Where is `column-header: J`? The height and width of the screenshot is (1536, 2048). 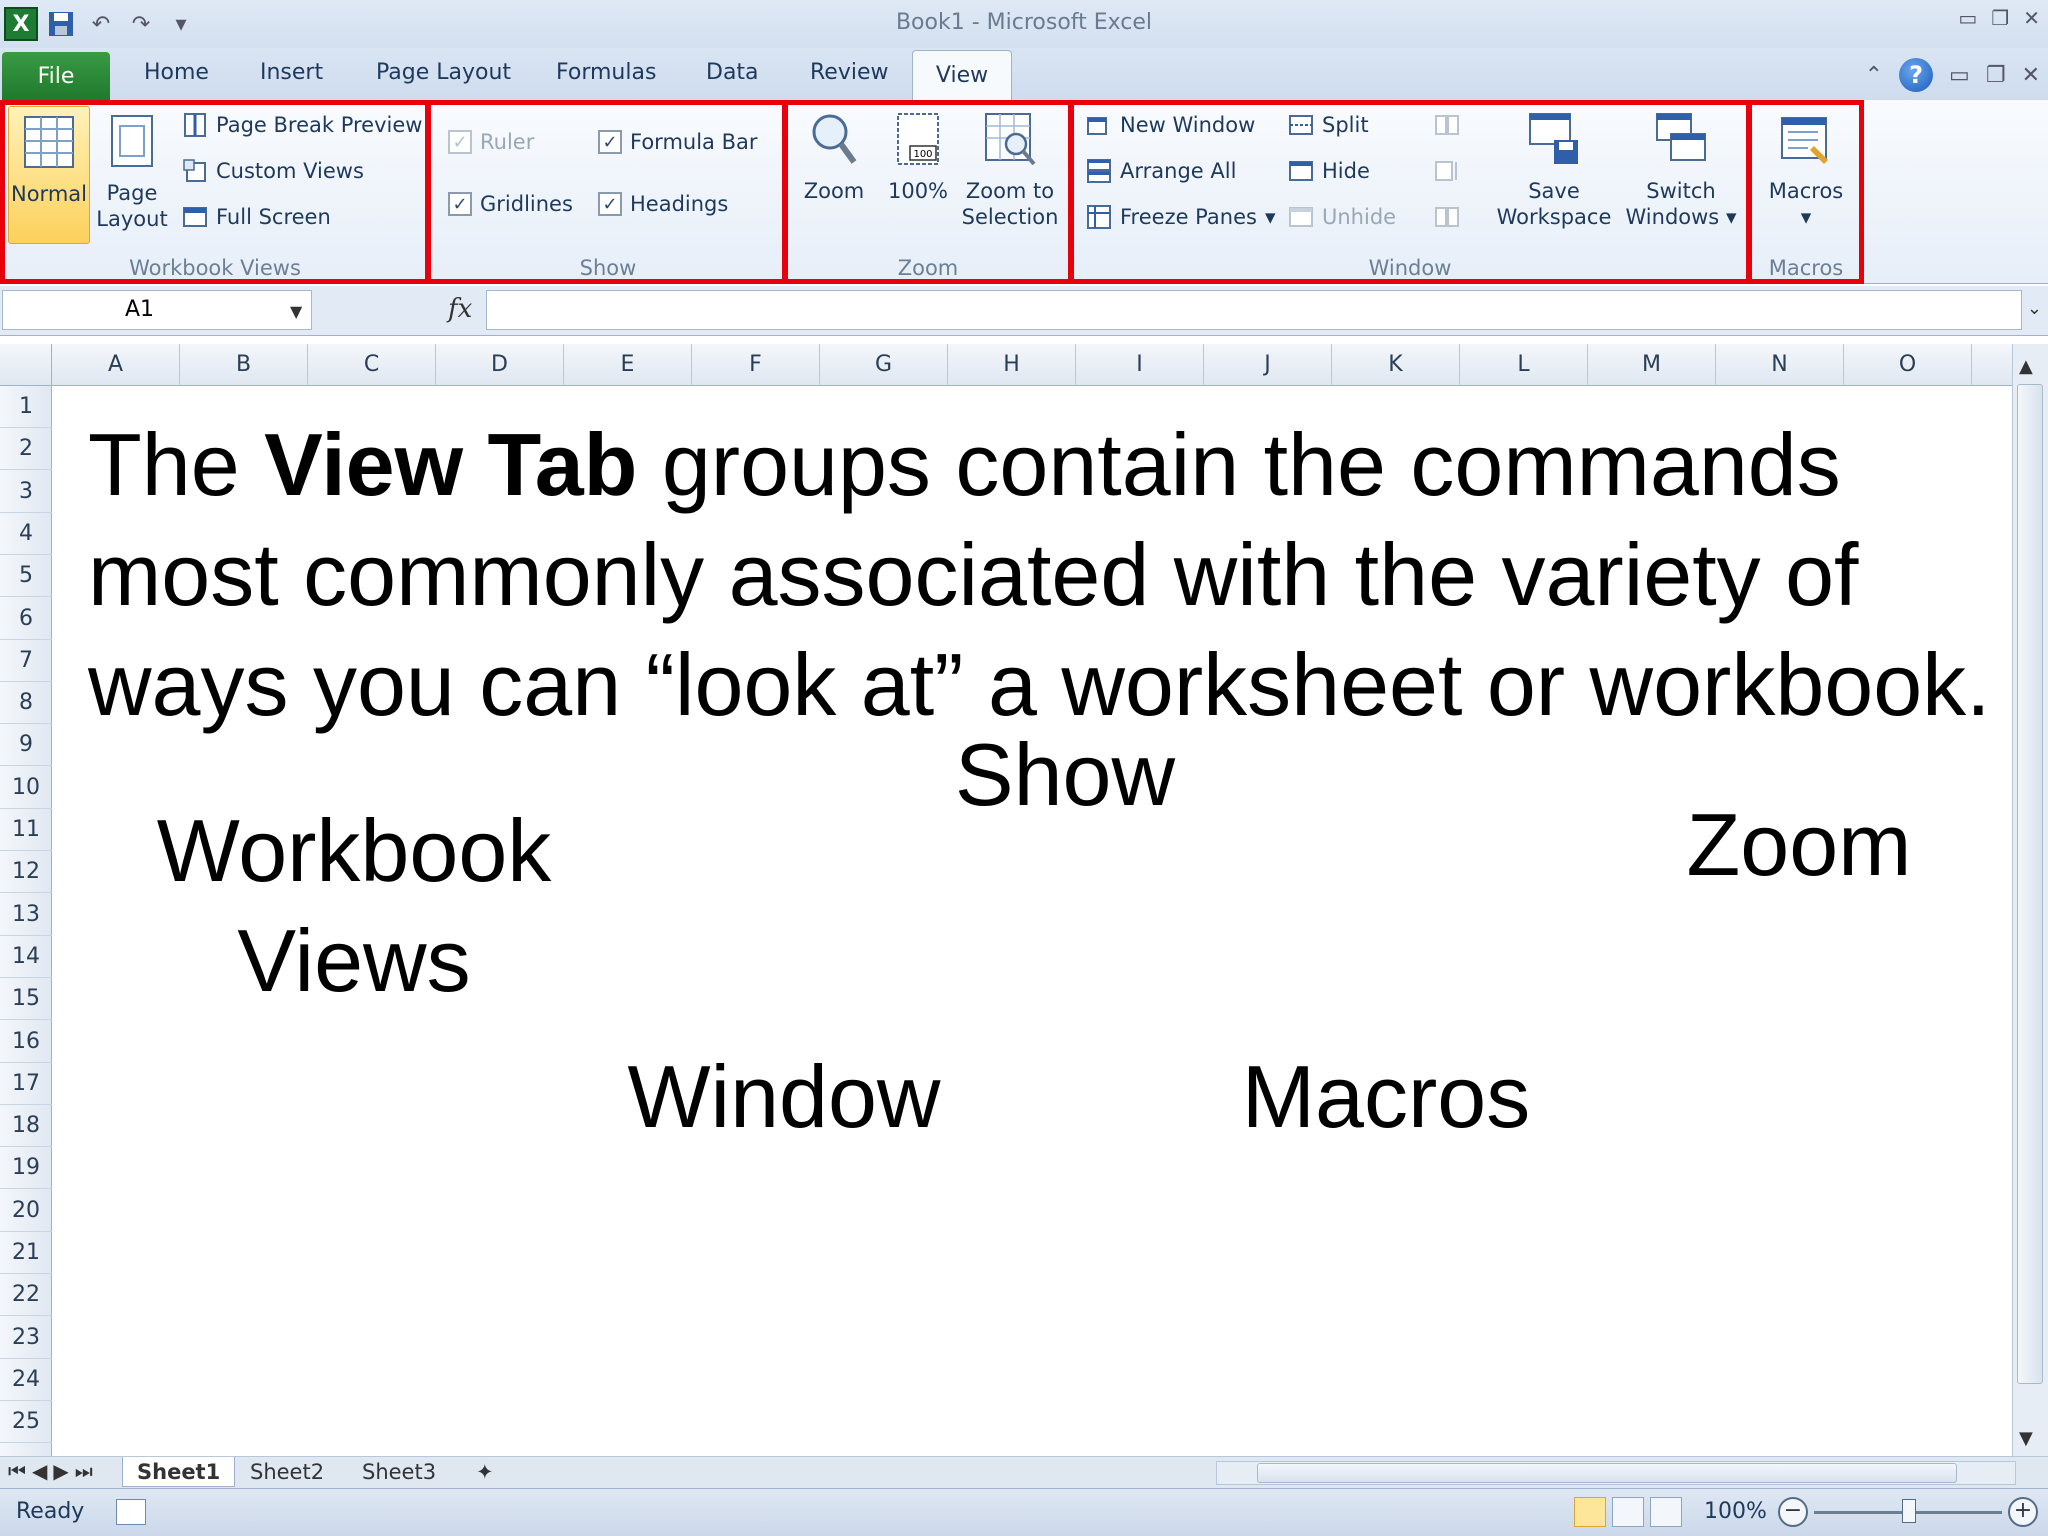
column-header: J is located at coordinates (1268, 365).